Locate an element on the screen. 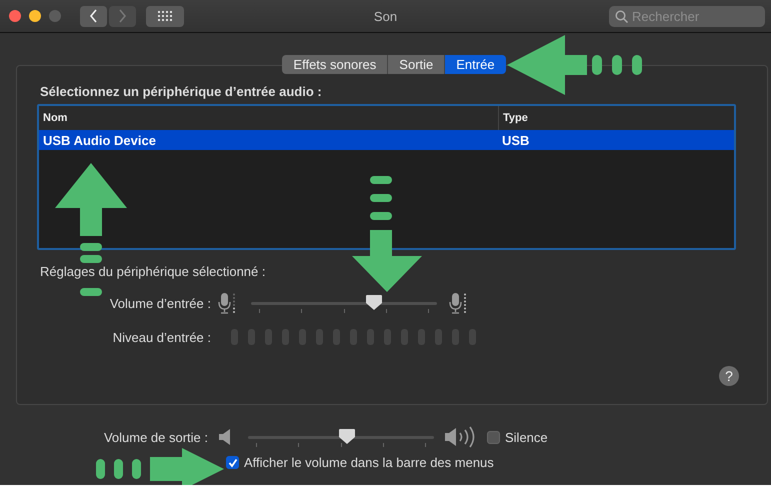 The width and height of the screenshot is (771, 504). field-label: Volume de sortie : is located at coordinates (155, 437).